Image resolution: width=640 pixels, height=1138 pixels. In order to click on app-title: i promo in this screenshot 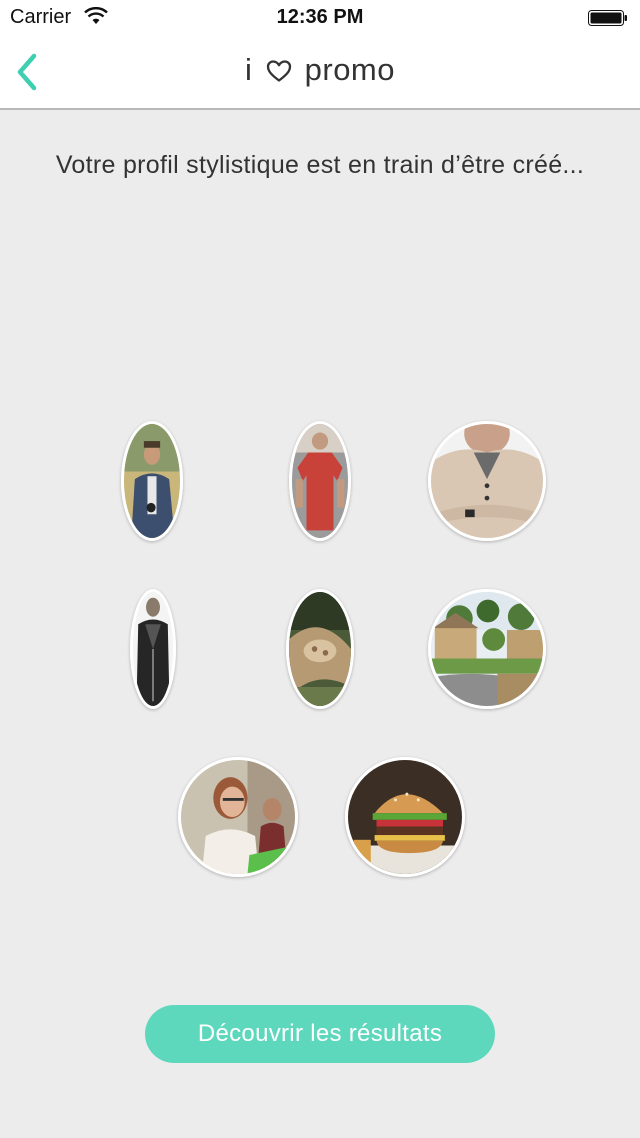, I will do `click(320, 70)`.